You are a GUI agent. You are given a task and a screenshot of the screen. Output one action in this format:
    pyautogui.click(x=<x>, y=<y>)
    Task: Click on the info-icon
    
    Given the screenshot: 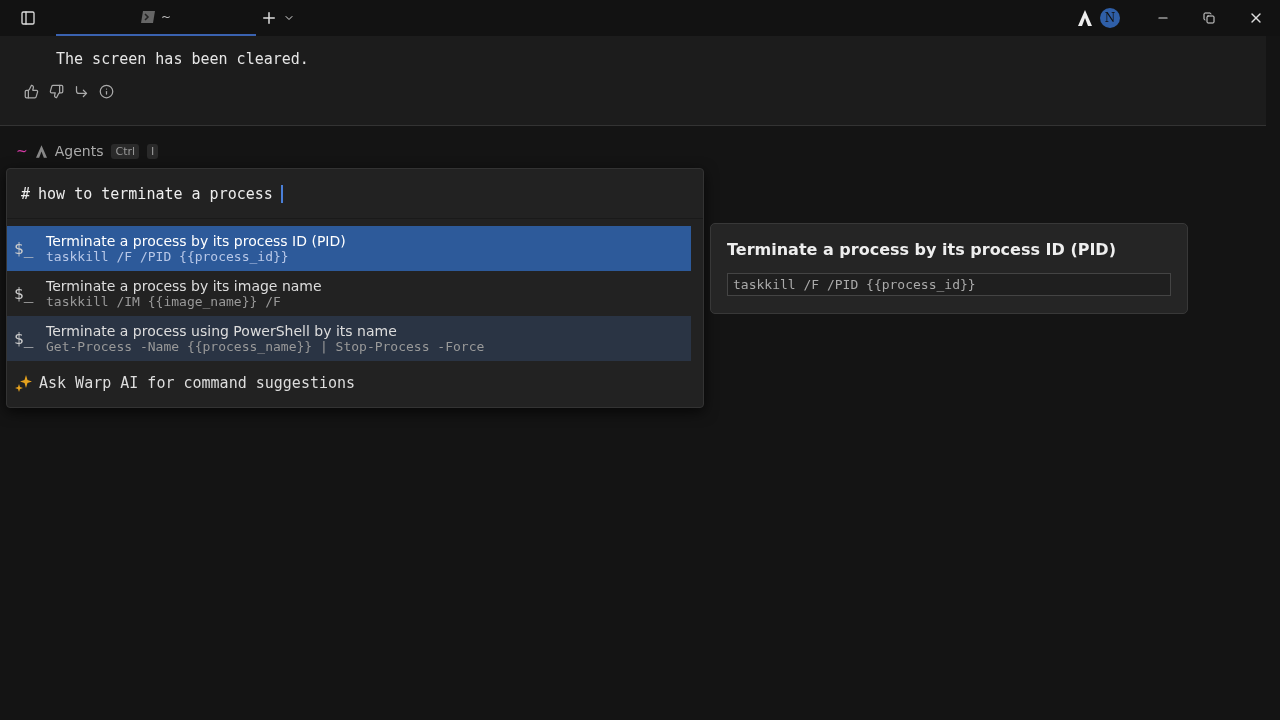 What is the action you would take?
    pyautogui.click(x=106, y=91)
    